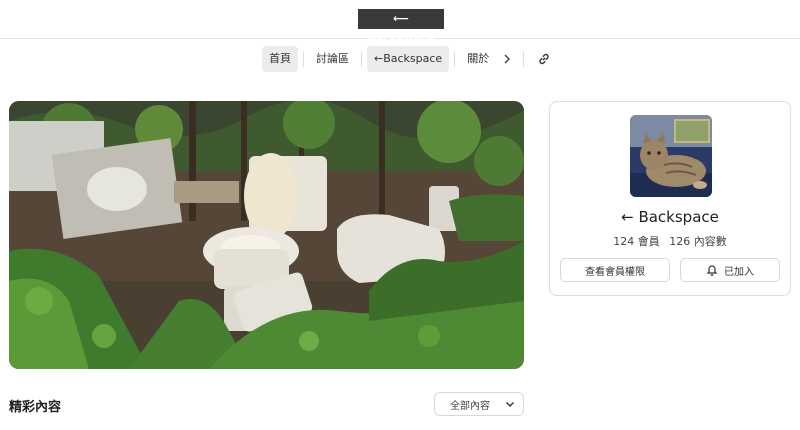 Image resolution: width=800 pixels, height=430 pixels. I want to click on link-icon, so click(544, 59).